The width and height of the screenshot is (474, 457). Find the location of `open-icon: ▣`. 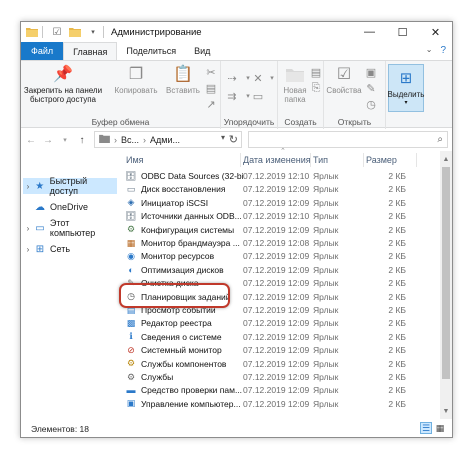

open-icon: ▣ is located at coordinates (371, 72).